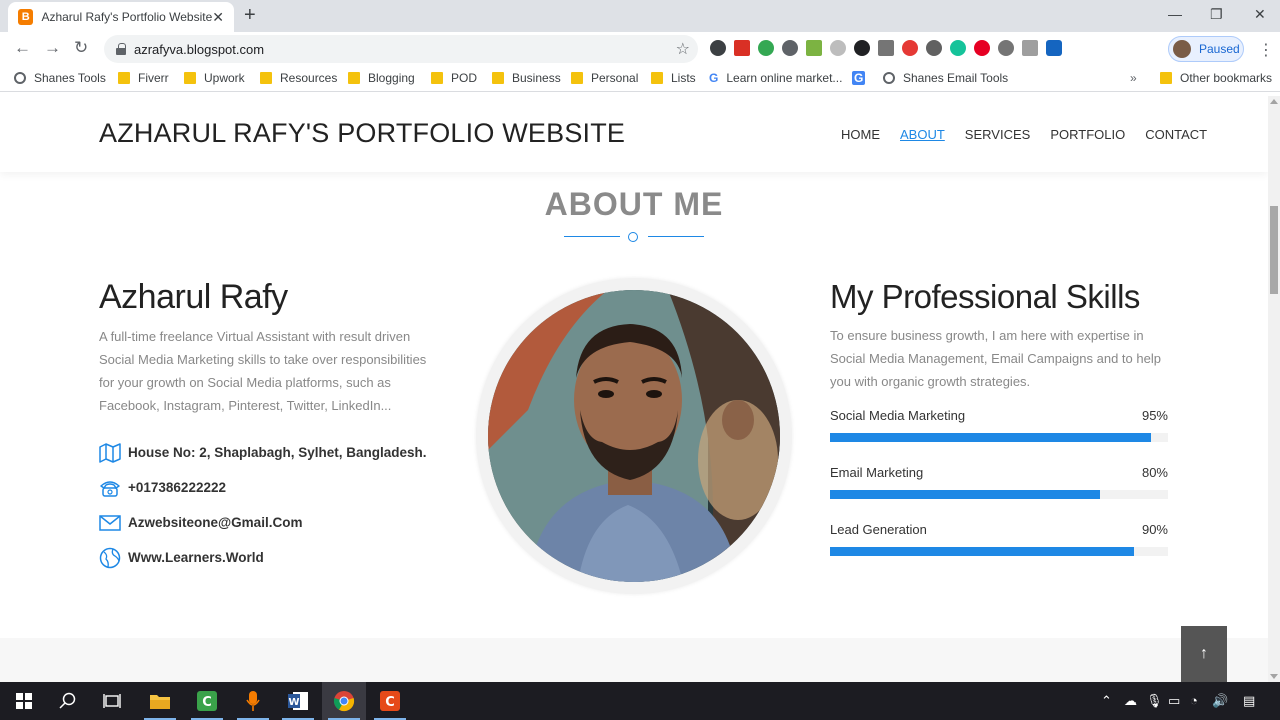  Describe the element at coordinates (1054, 48) in the screenshot. I see `extension-blue-icon` at that location.